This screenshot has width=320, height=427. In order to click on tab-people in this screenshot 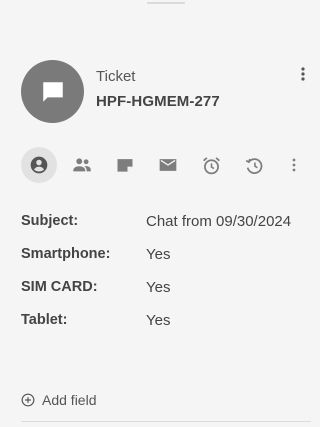, I will do `click(82, 165)`.